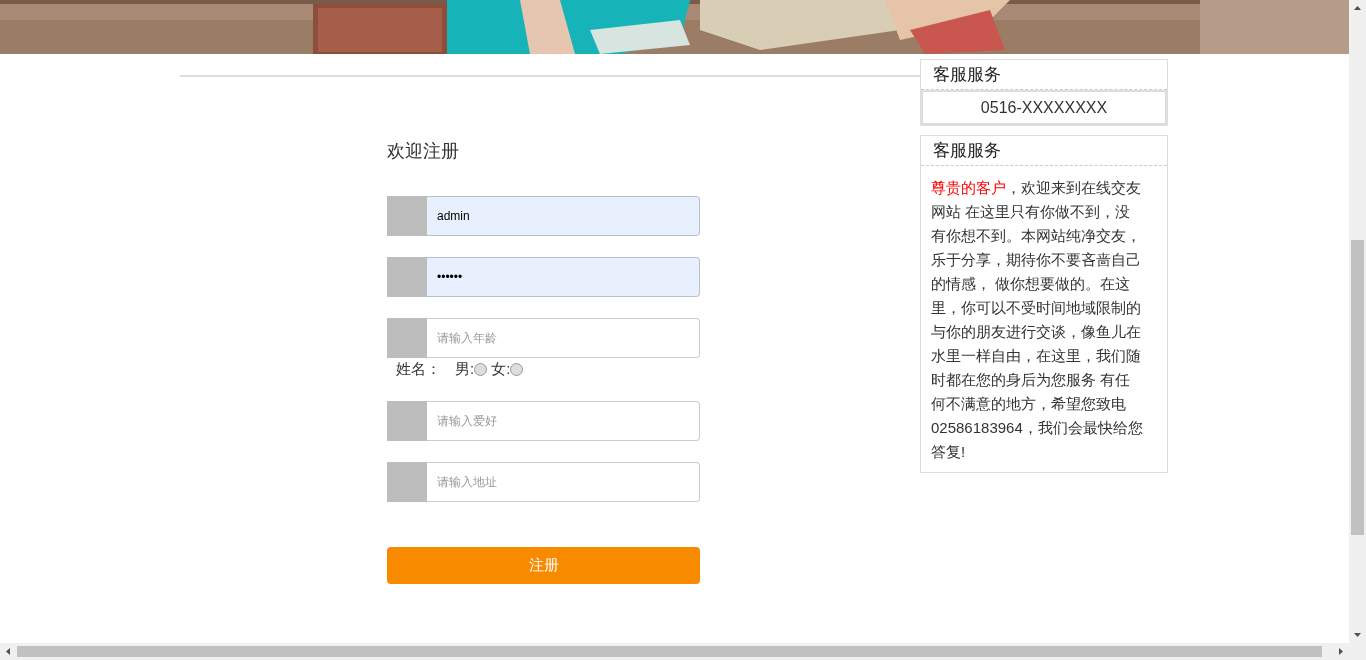  Describe the element at coordinates (563, 421) in the screenshot. I see `input-field: 请输入爱好` at that location.